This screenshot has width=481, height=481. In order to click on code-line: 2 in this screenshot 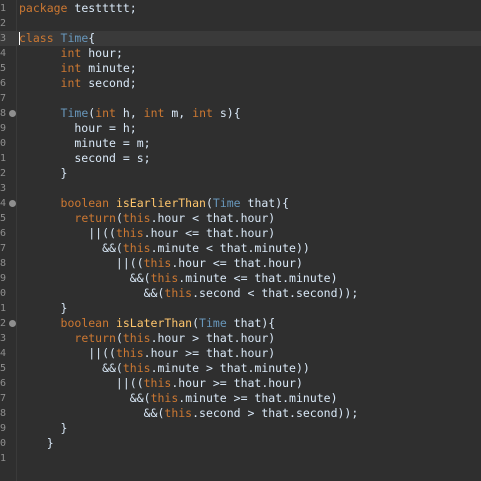, I will do `click(240, 23)`.